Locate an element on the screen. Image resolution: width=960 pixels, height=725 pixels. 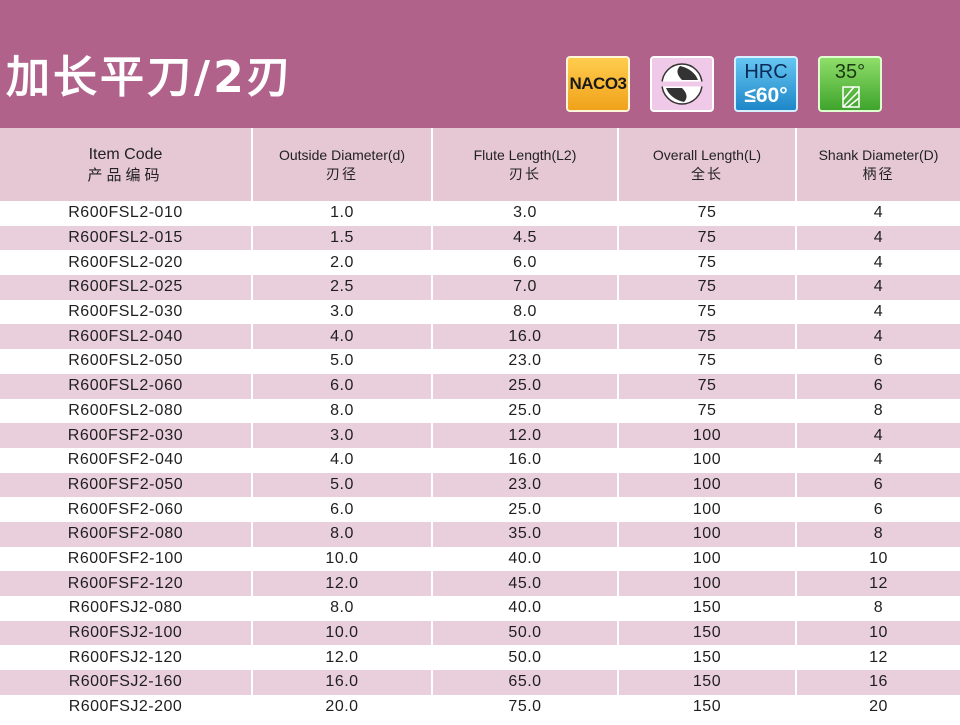
outside-diameter-cell: 16.0 is located at coordinates (342, 682).